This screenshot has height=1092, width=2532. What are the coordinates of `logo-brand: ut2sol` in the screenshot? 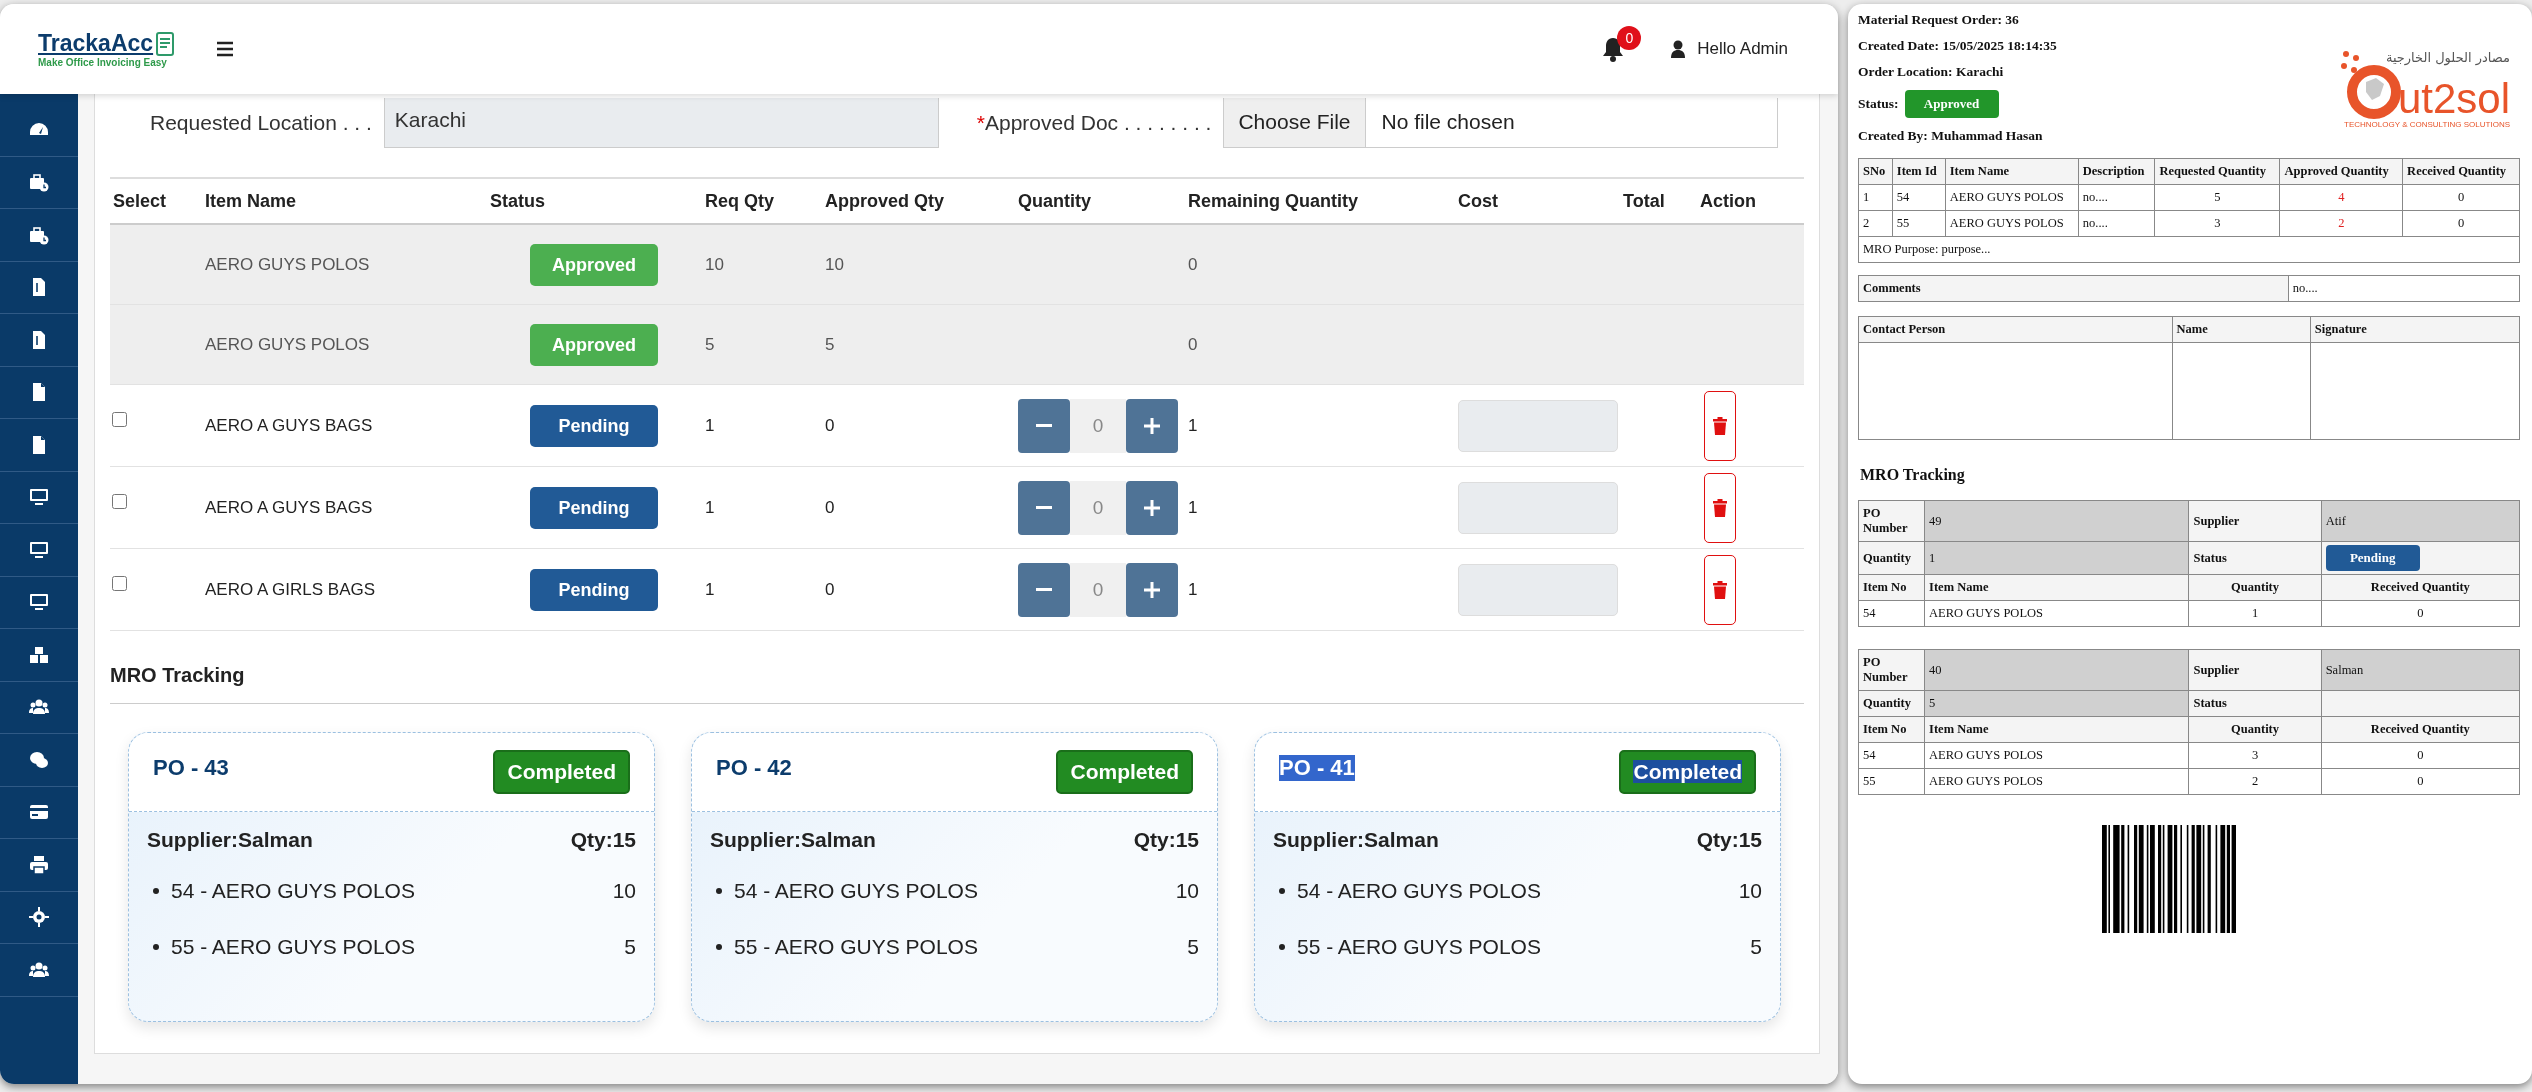 It's located at (2453, 99).